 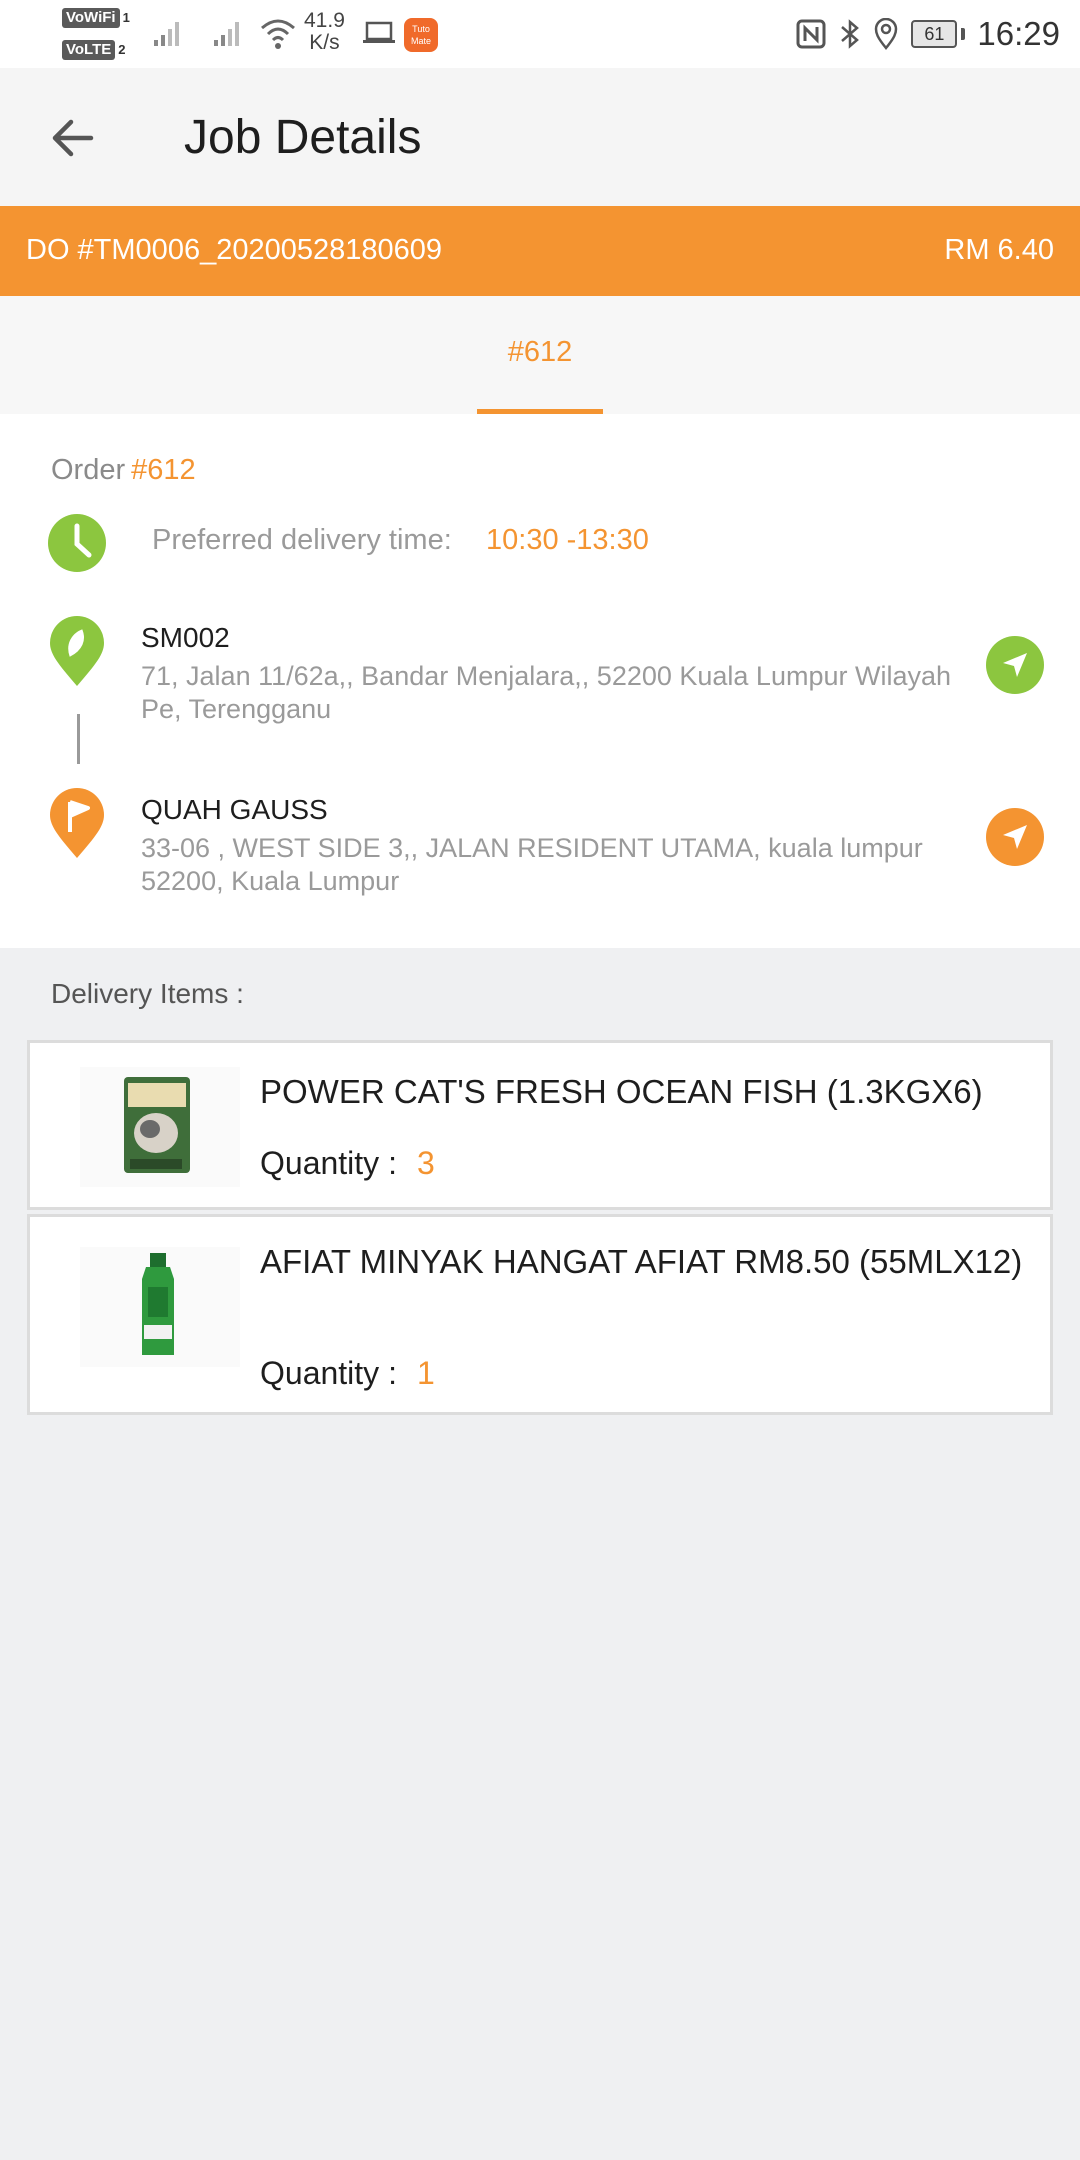 I want to click on speed-value: 41.9, so click(x=324, y=20).